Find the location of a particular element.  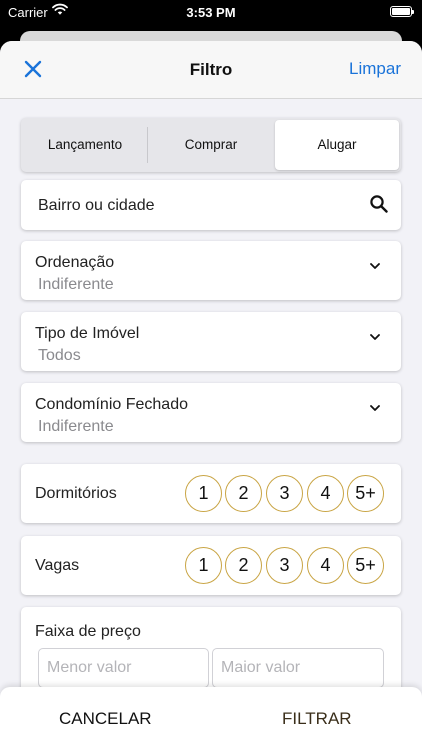

vagas-selector: Vagas 1 2 3 4 5+ is located at coordinates (211, 565).